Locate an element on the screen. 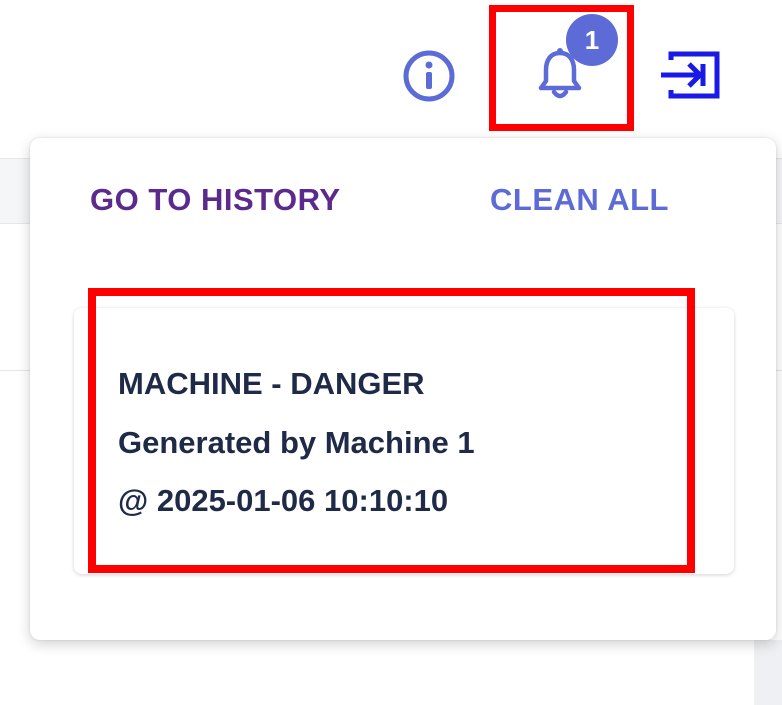  clean-all-button: CLEAN ALL is located at coordinates (579, 200).